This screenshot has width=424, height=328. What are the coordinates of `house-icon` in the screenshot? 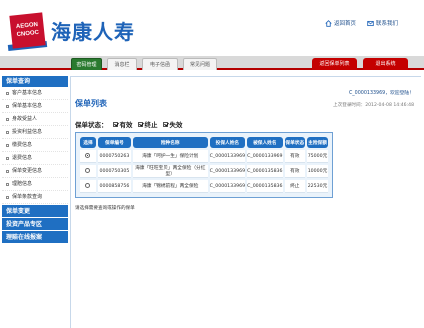 It's located at (328, 23).